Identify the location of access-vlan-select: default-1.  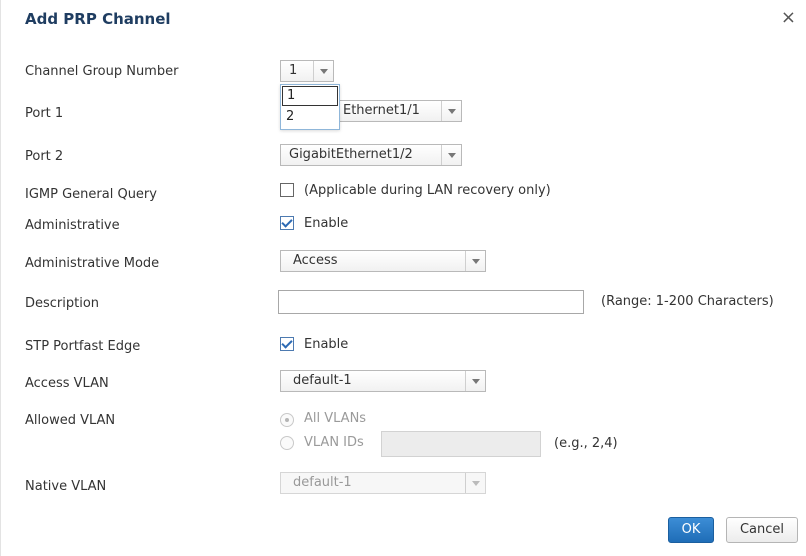
(383, 381).